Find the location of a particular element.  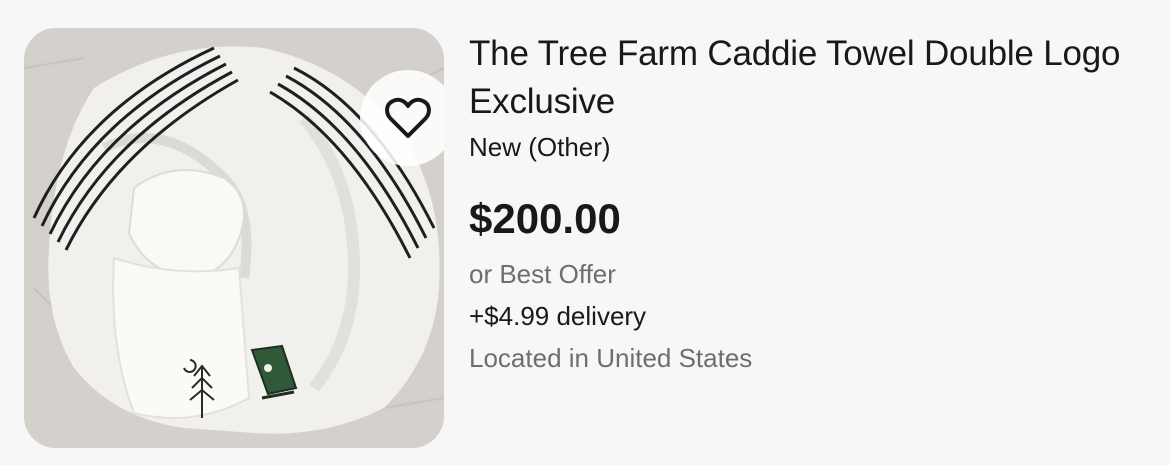

item-condition: New (Other) is located at coordinates (540, 147).